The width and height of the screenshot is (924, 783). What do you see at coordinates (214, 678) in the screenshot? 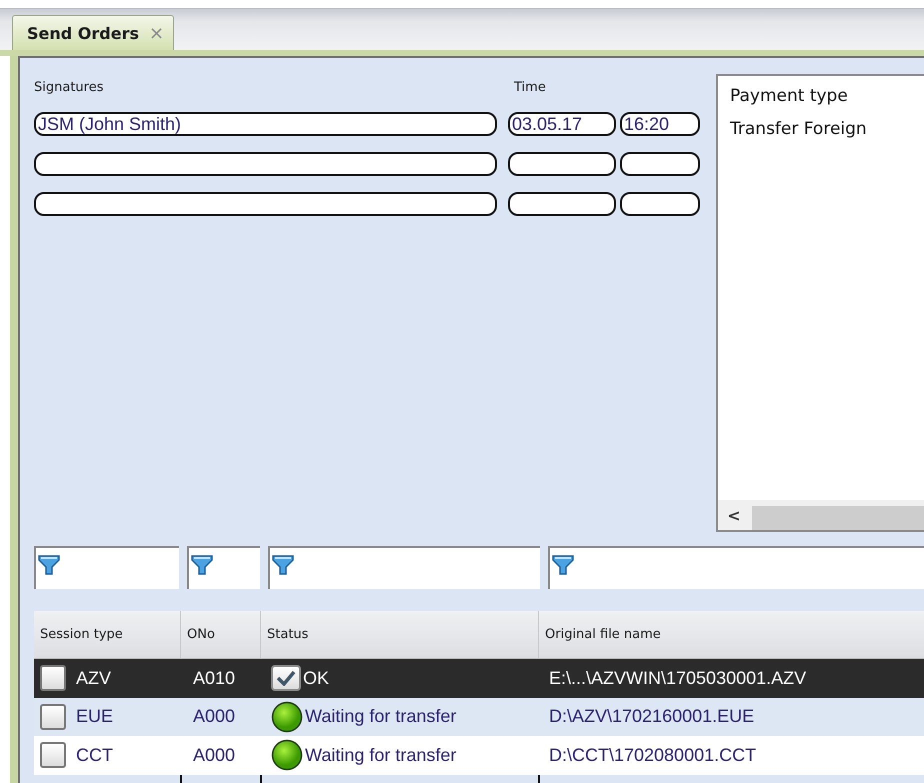
I see `table-cell: A010` at bounding box center [214, 678].